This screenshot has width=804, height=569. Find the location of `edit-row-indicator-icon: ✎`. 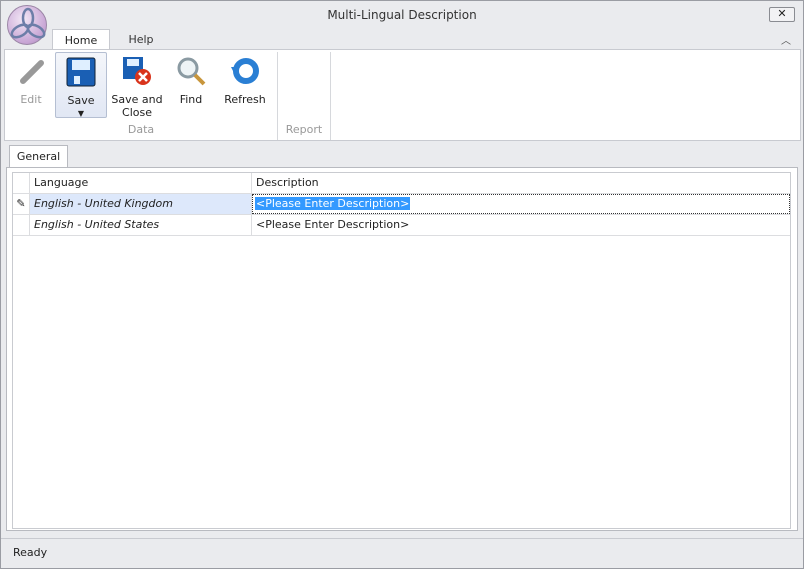

edit-row-indicator-icon: ✎ is located at coordinates (21, 204).